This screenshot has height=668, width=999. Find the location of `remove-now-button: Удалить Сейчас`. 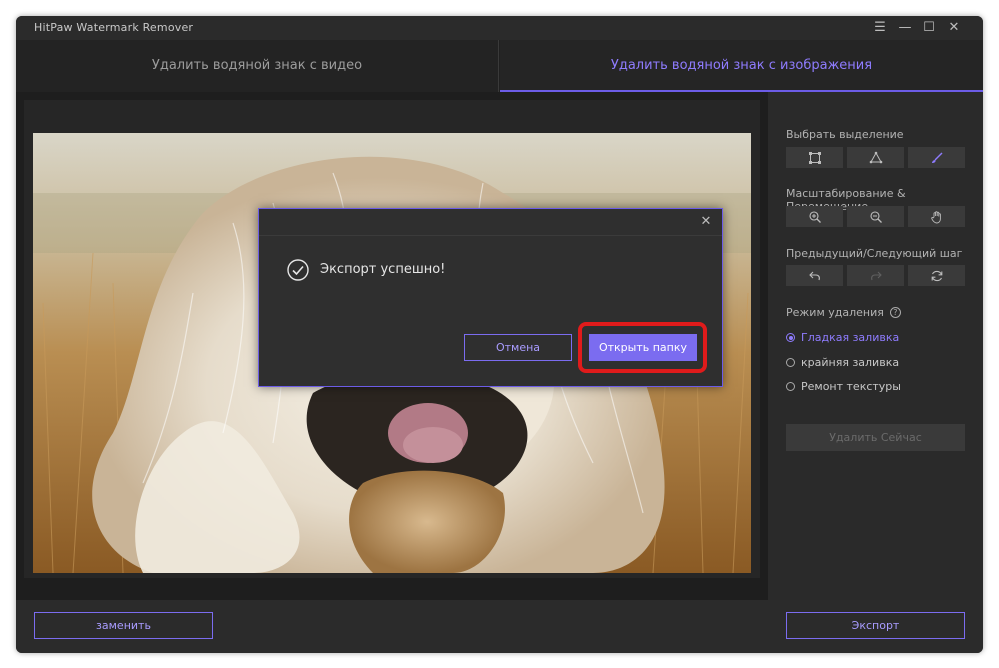

remove-now-button: Удалить Сейчас is located at coordinates (875, 437).